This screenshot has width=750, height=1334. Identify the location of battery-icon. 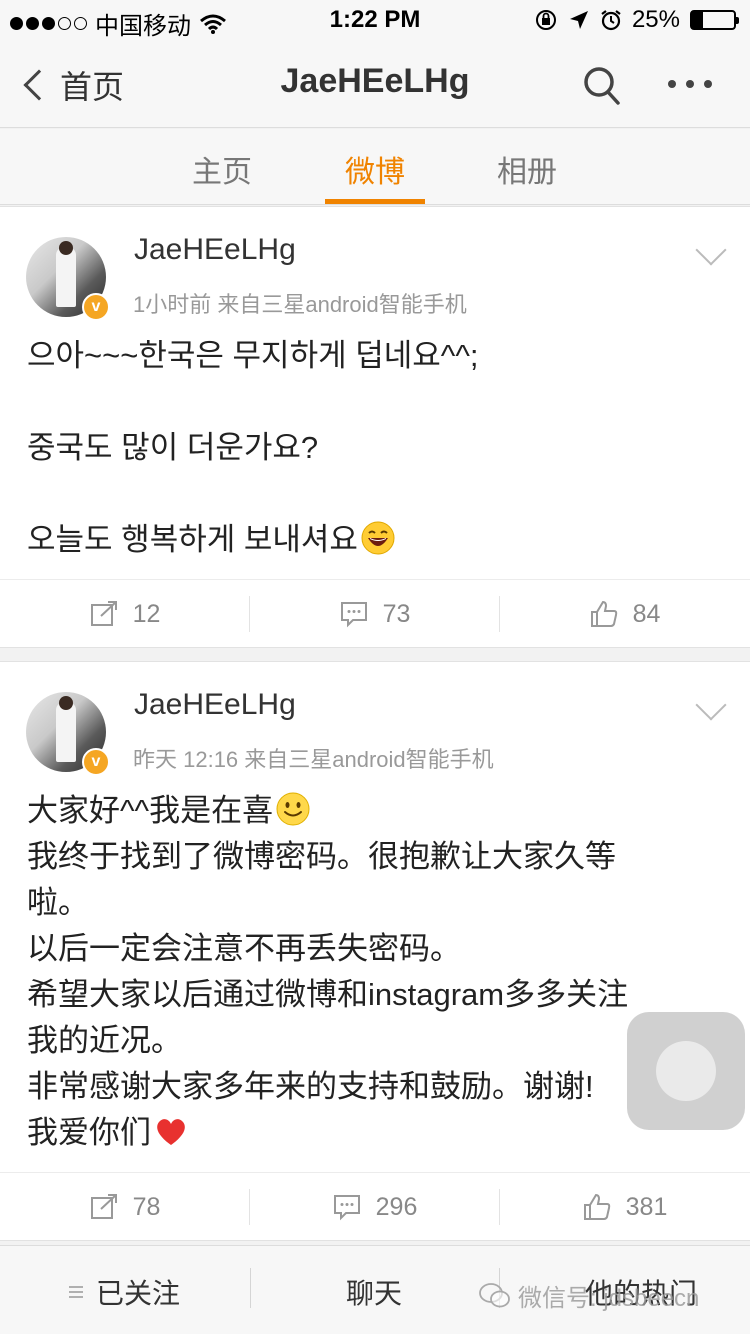
(714, 20).